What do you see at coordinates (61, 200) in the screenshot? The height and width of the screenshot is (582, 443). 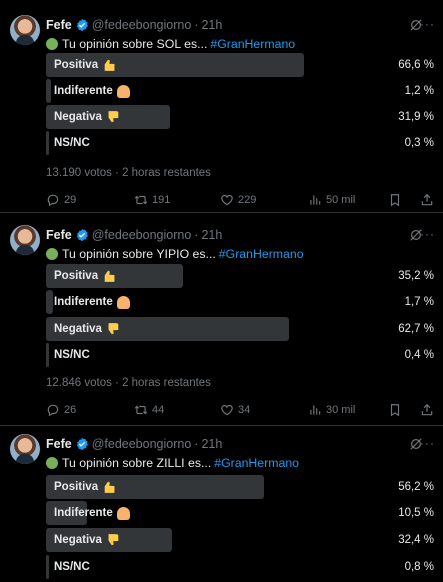 I see `reply-button: 29` at bounding box center [61, 200].